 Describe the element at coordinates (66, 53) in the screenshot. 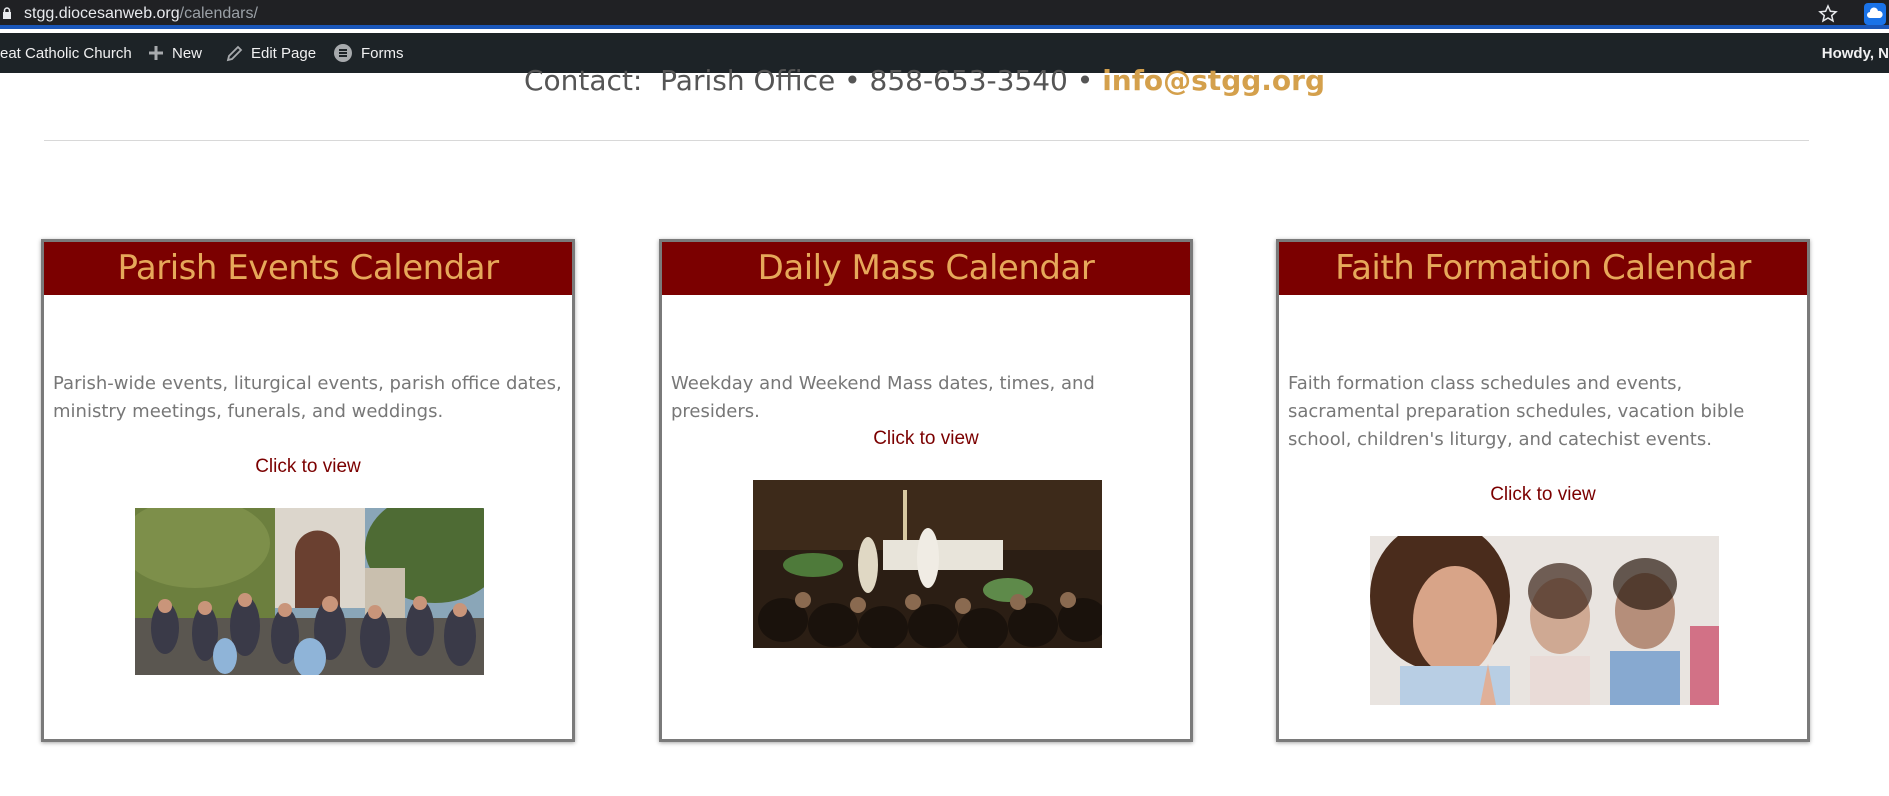

I see `admin-site-name-label: eat Catholic Church` at that location.